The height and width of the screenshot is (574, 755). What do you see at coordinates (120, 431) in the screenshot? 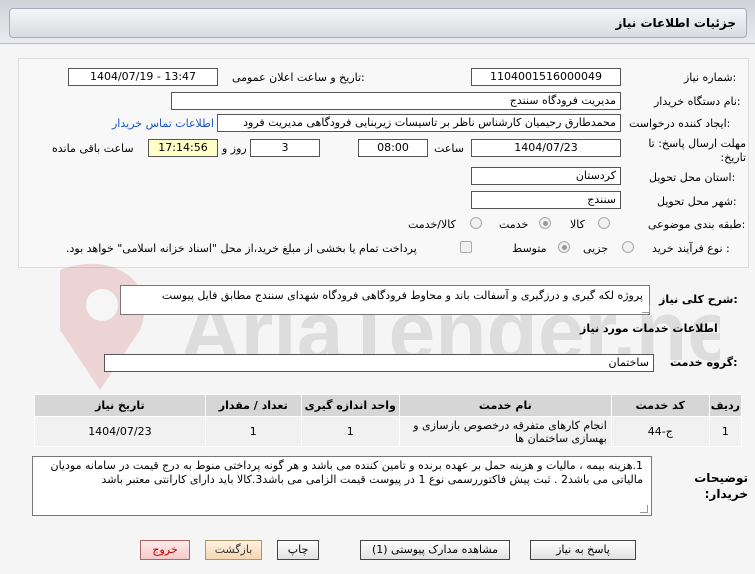
I see `cell-date: 1404/07/23` at bounding box center [120, 431].